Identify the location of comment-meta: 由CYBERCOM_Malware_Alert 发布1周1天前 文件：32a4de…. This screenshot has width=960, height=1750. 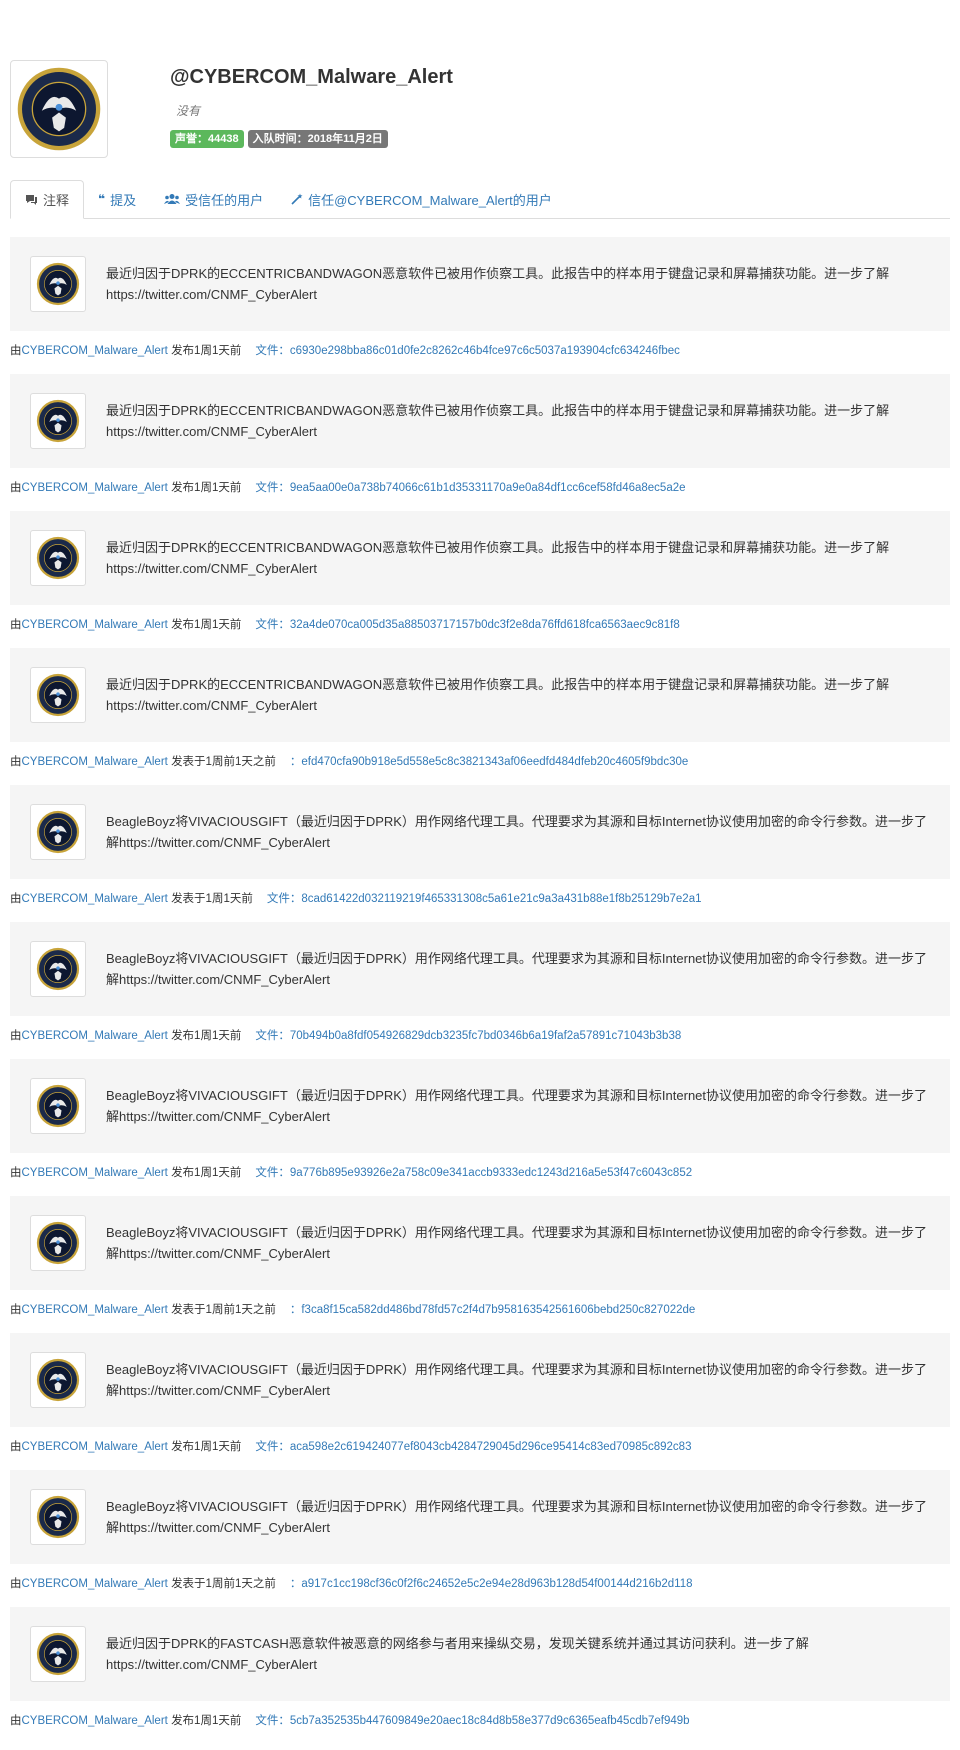
(480, 626).